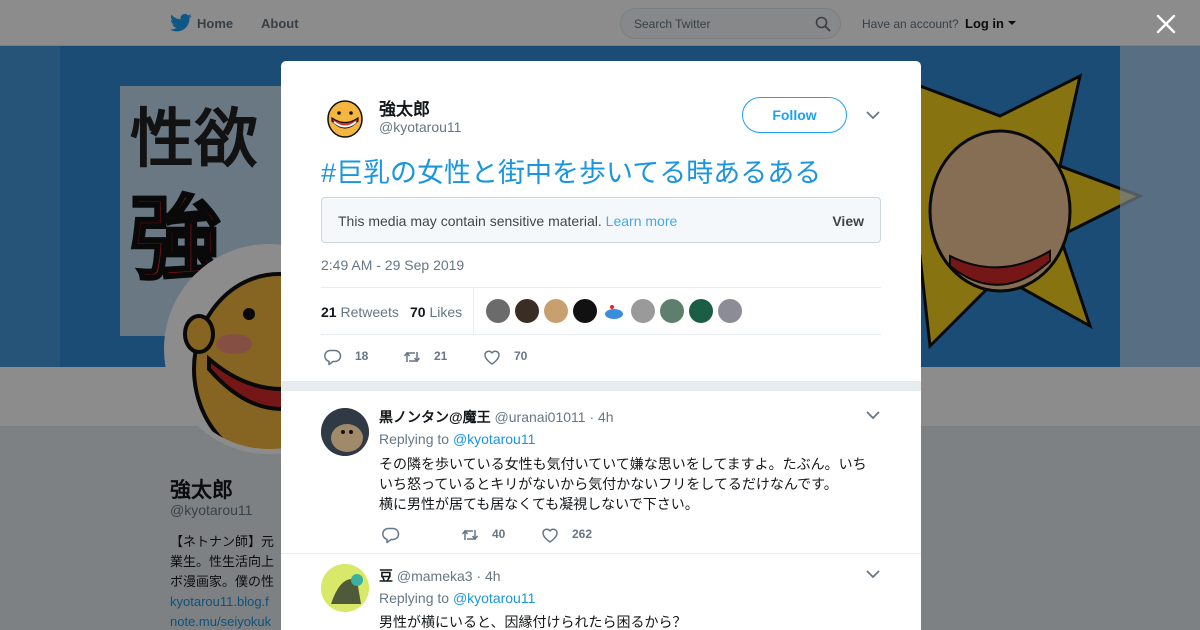  I want to click on author-avatar, so click(345, 117).